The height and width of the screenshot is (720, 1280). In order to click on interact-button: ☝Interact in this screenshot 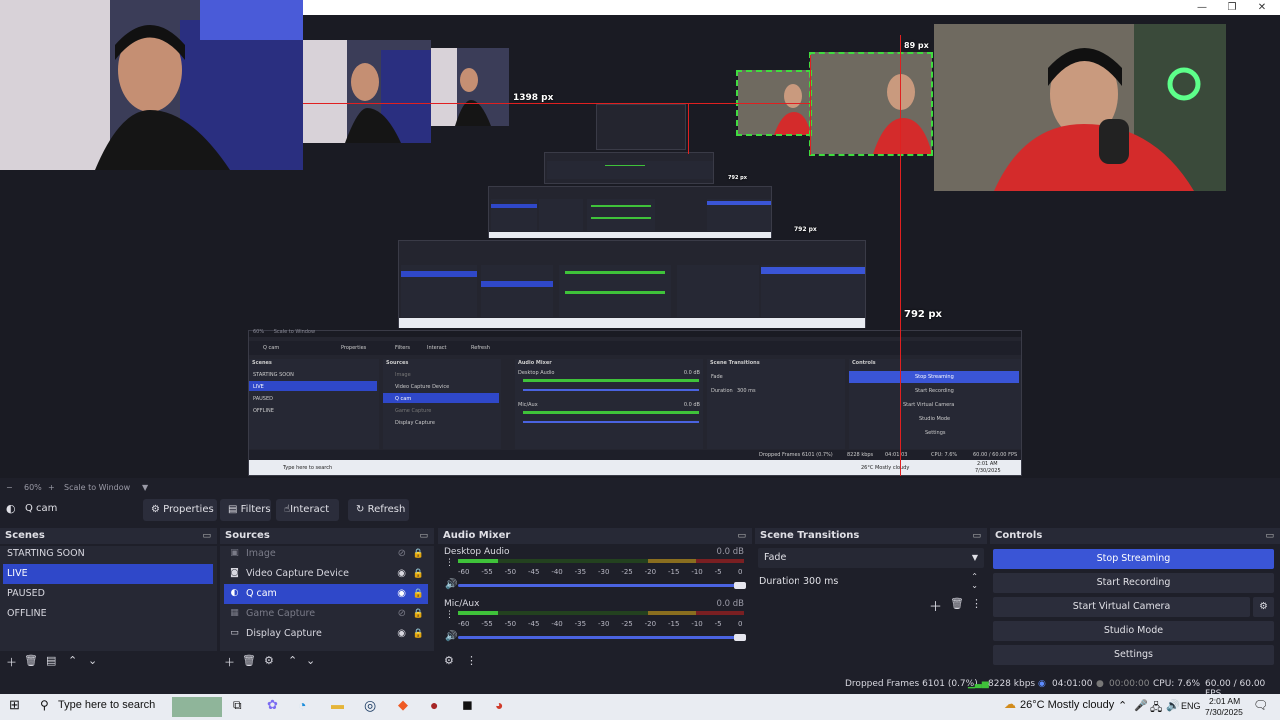, I will do `click(307, 510)`.